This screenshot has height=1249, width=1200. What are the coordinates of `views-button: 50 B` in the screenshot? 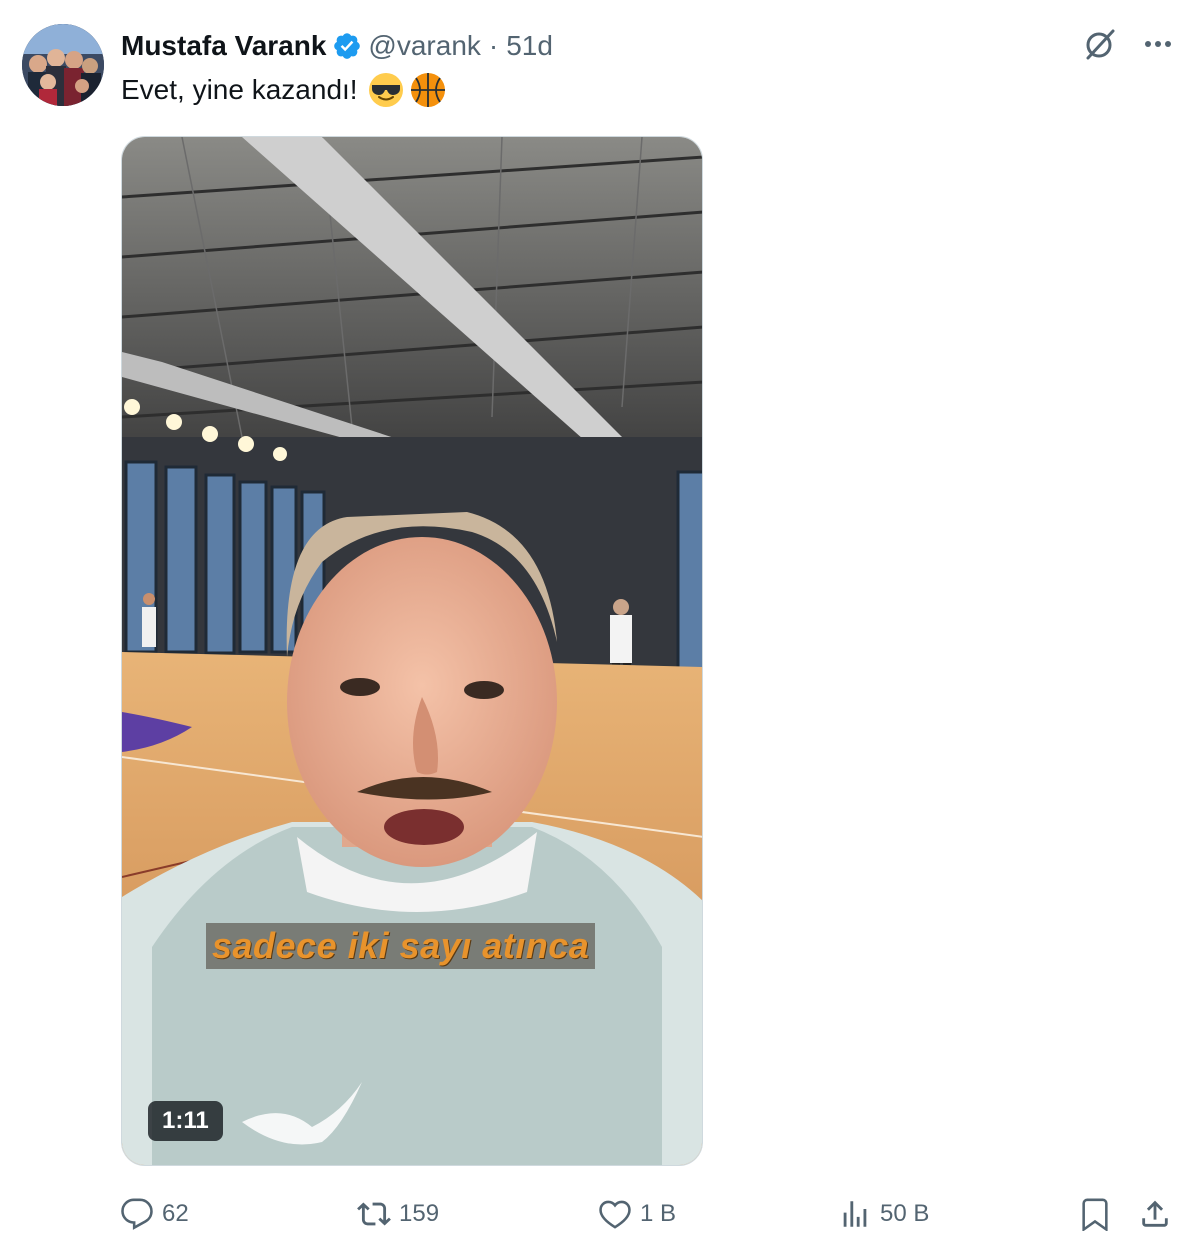 It's located at (883, 1214).